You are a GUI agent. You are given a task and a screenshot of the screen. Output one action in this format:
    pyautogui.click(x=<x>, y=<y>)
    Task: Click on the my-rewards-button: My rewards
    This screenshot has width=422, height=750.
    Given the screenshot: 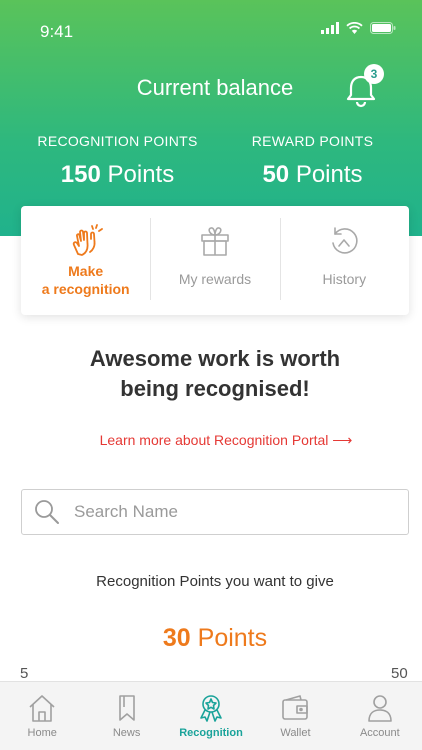 What is the action you would take?
    pyautogui.click(x=214, y=260)
    